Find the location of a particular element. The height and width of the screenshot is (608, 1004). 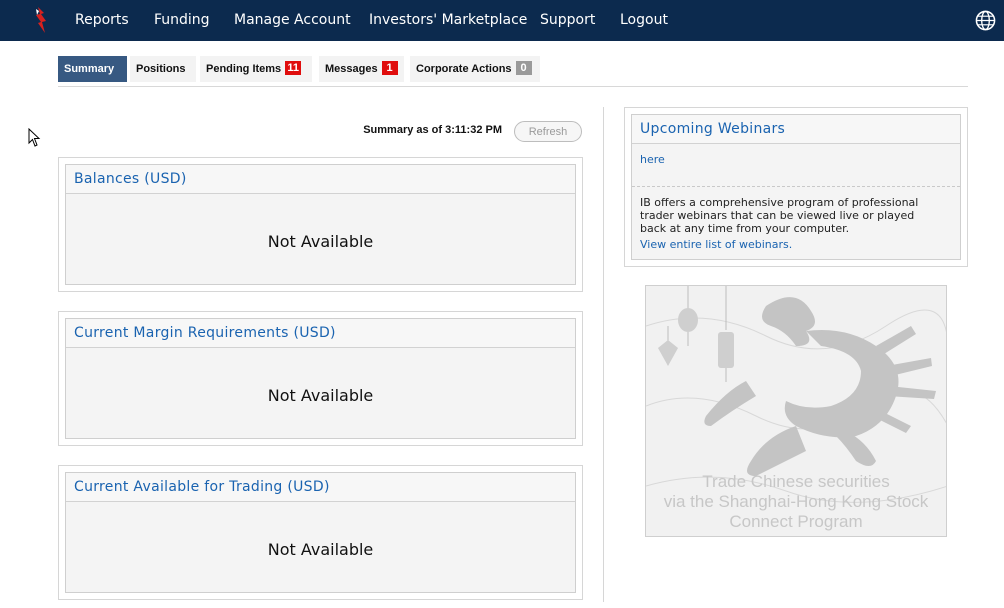

webinars-here-link: here is located at coordinates (652, 159).